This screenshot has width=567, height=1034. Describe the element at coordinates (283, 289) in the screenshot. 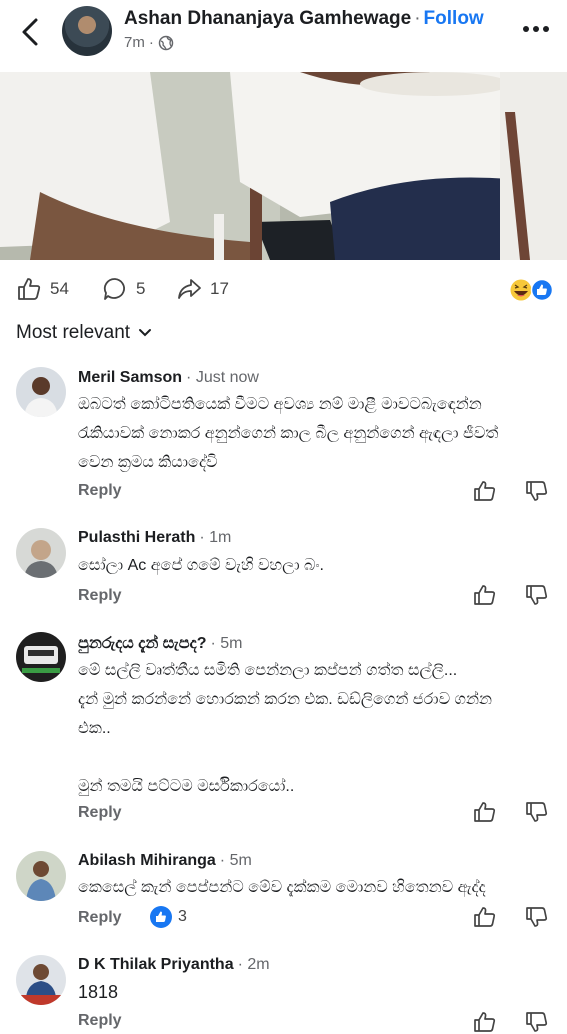

I see `post-actions-bar: 54 5 17` at that location.